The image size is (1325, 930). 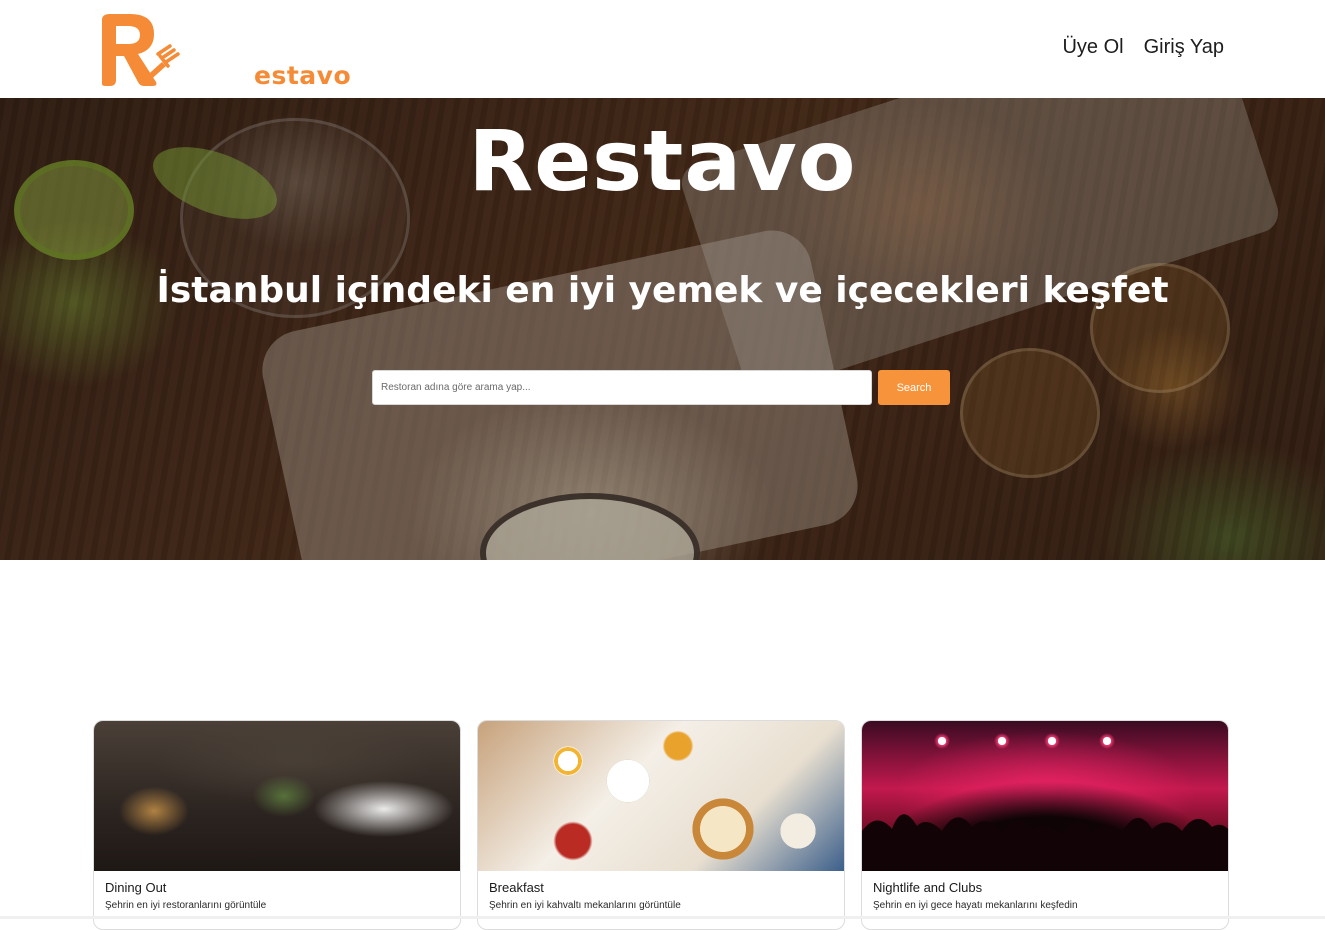 What do you see at coordinates (622, 387) in the screenshot?
I see `search-input` at bounding box center [622, 387].